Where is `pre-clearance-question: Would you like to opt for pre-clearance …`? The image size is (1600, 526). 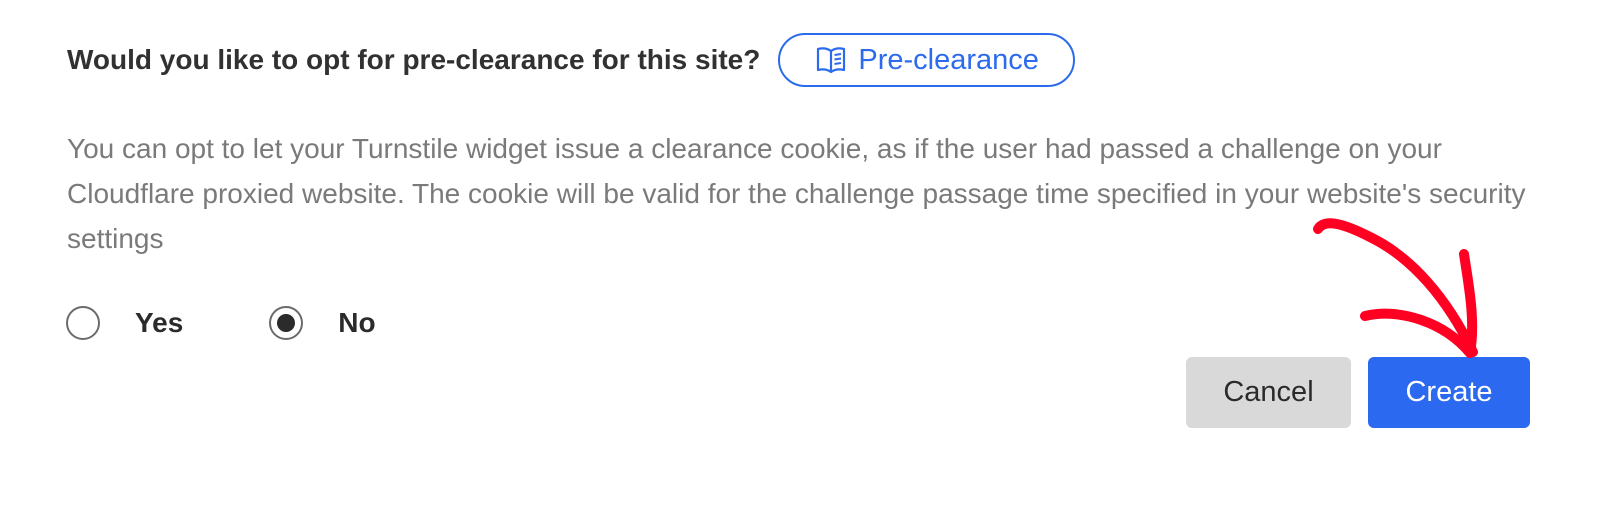
pre-clearance-question: Would you like to opt for pre-clearance … is located at coordinates (414, 59).